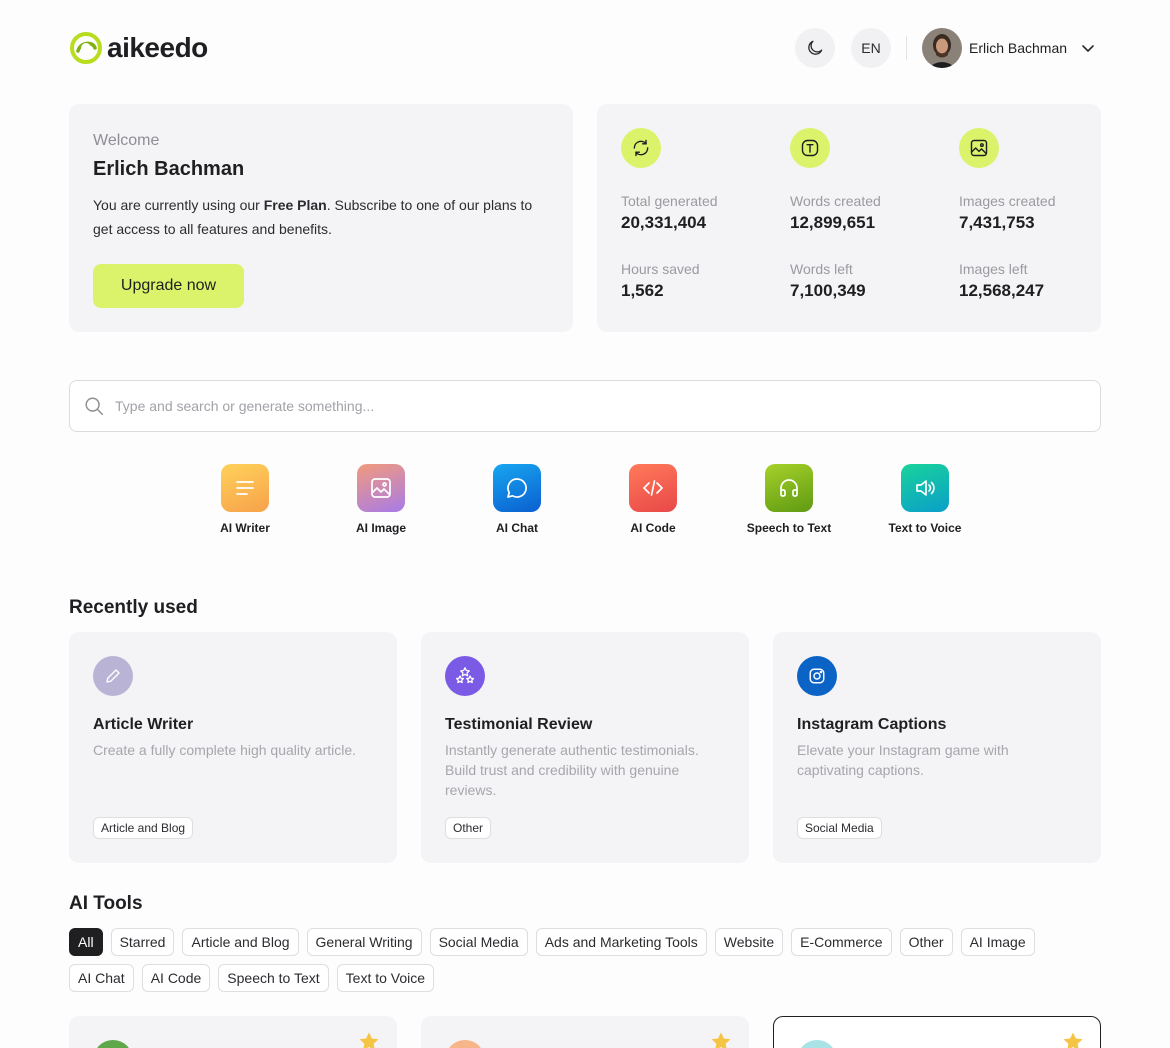 Image resolution: width=1170 pixels, height=1048 pixels. I want to click on recent-tag: Other, so click(468, 828).